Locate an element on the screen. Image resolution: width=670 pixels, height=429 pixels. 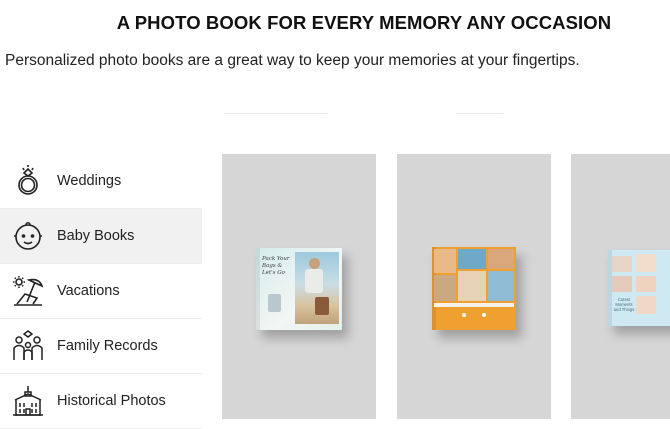
sidebar-item-historical-photos: Historical Photos is located at coordinates (101, 401).